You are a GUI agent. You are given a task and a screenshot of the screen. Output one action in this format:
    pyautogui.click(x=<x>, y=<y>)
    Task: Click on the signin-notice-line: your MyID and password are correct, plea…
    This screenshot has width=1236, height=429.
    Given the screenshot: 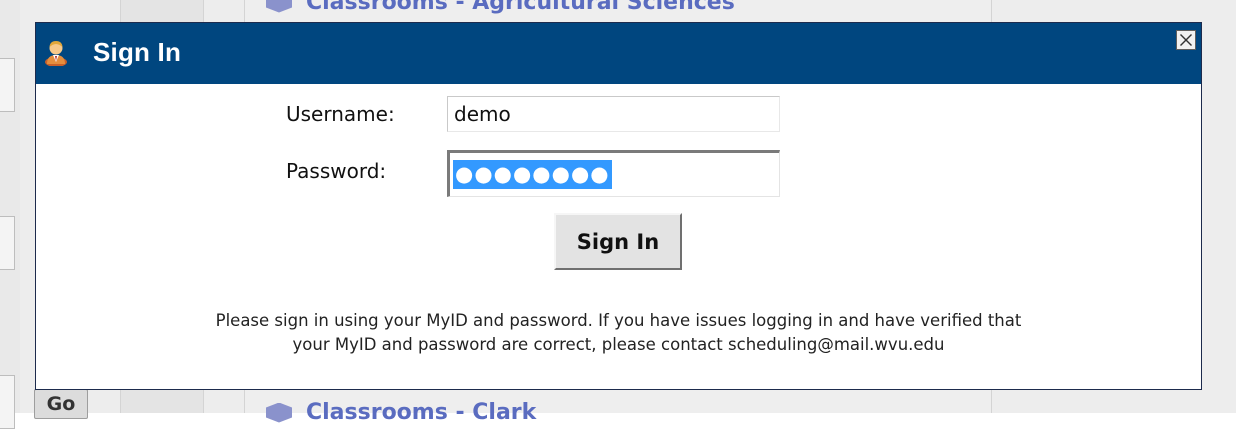 What is the action you would take?
    pyautogui.click(x=618, y=344)
    